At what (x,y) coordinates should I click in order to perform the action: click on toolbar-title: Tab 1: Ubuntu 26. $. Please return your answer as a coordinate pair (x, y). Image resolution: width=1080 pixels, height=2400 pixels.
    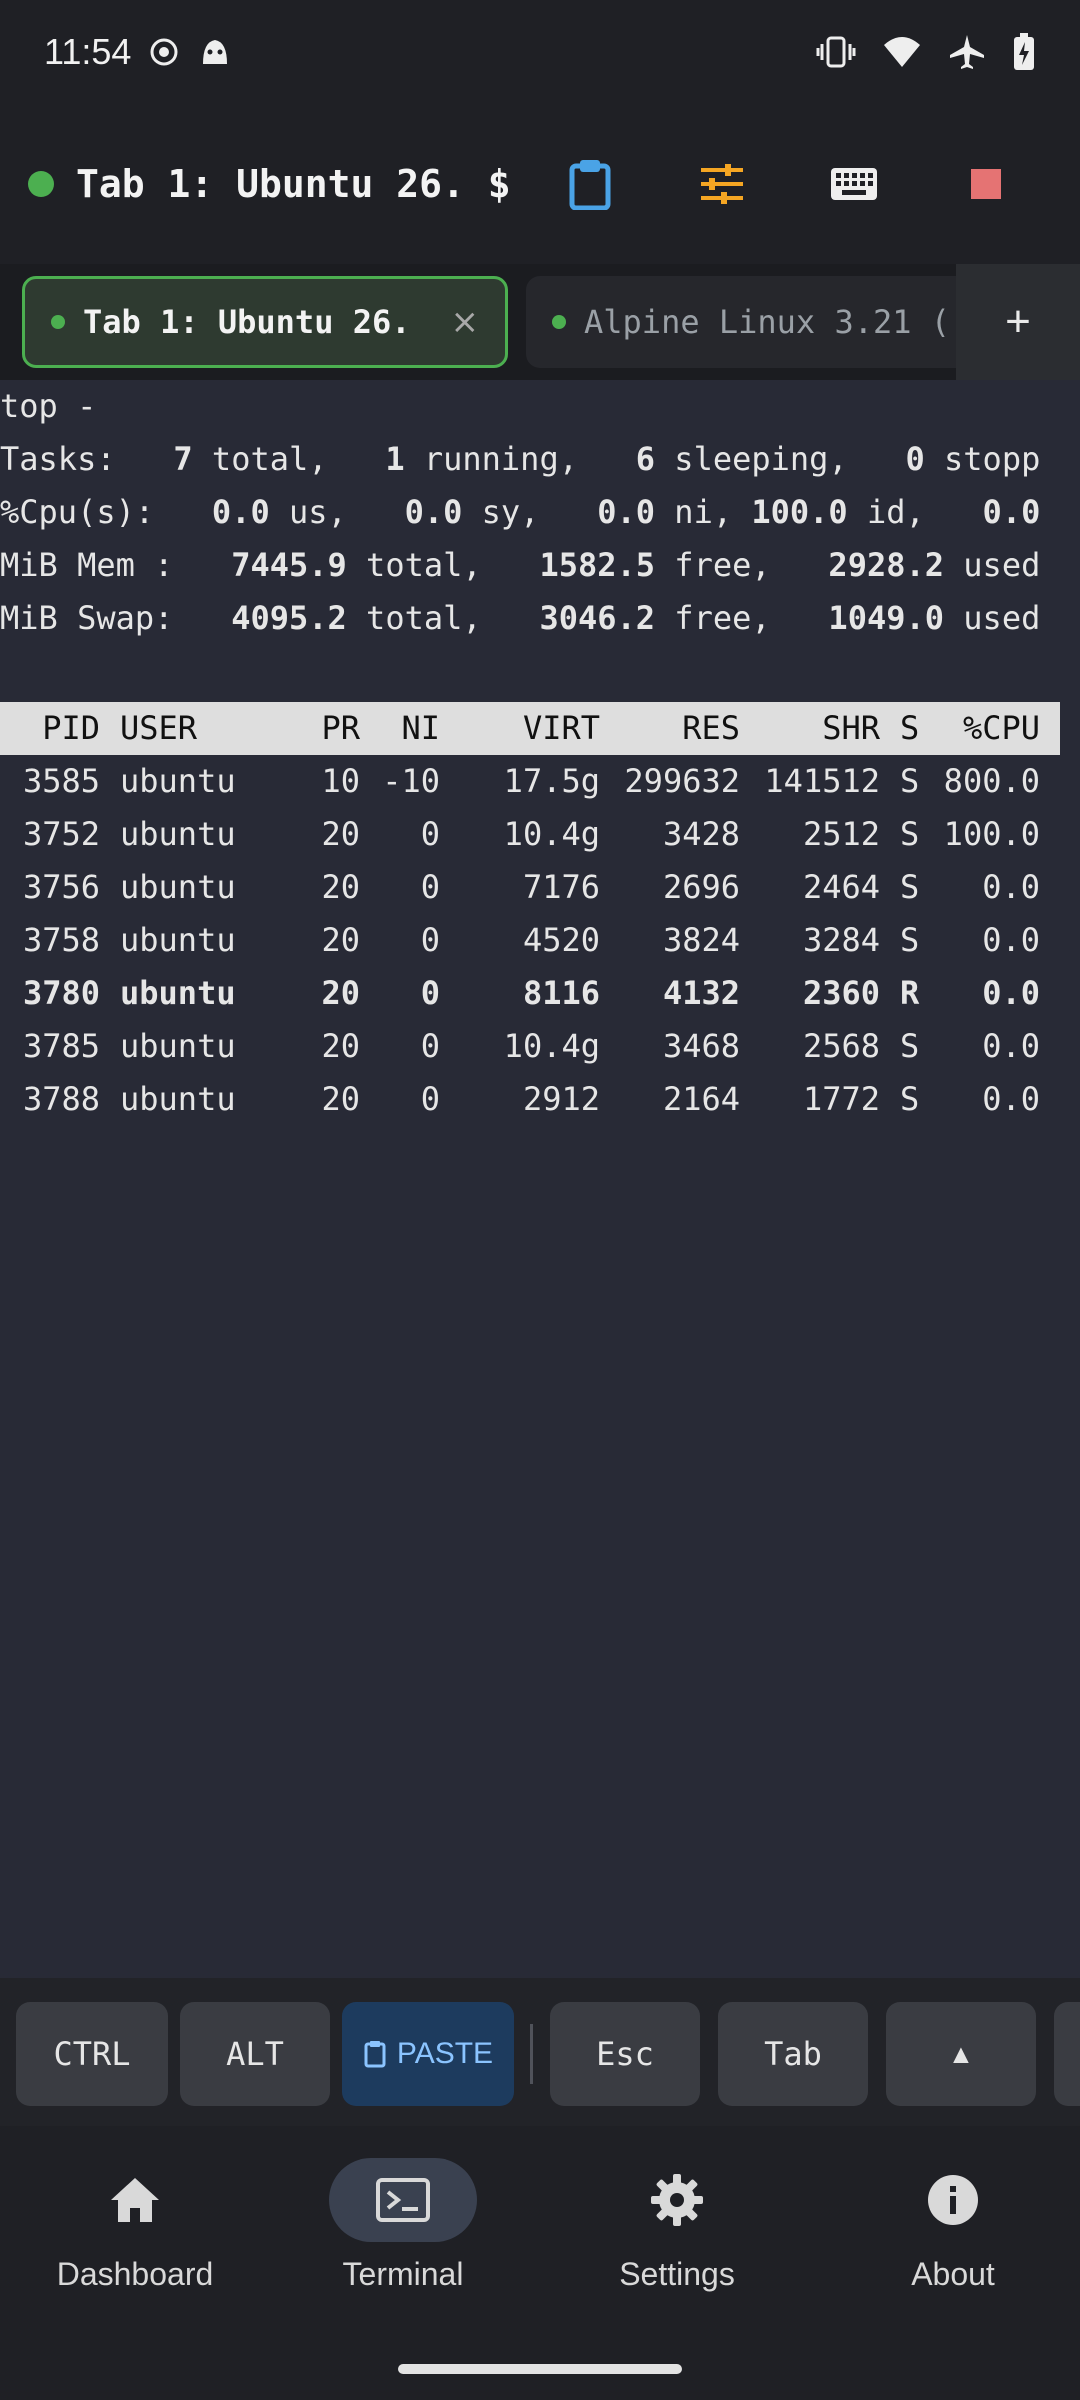
    Looking at the image, I should click on (293, 184).